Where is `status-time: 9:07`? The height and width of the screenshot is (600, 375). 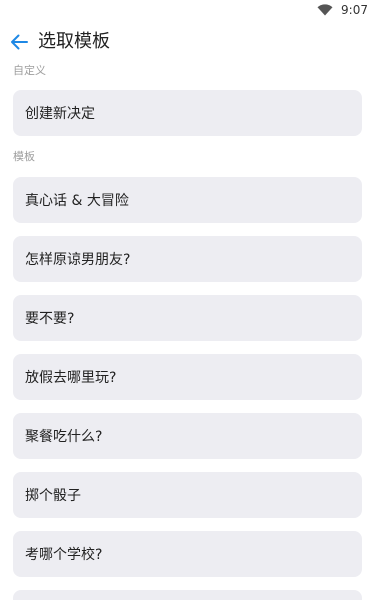 status-time: 9:07 is located at coordinates (354, 10).